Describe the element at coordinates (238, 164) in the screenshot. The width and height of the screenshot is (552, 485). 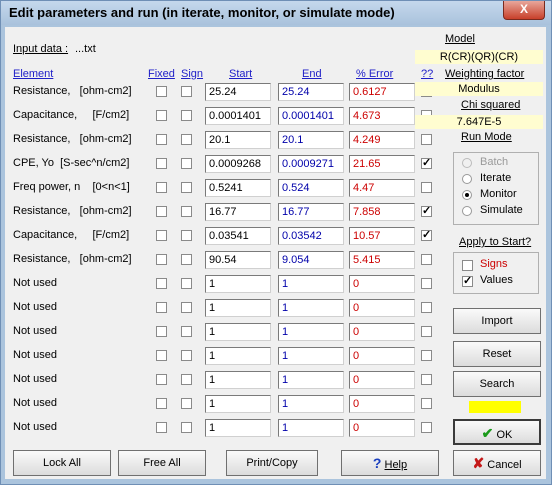
I see `start-field: 0.0009268` at that location.